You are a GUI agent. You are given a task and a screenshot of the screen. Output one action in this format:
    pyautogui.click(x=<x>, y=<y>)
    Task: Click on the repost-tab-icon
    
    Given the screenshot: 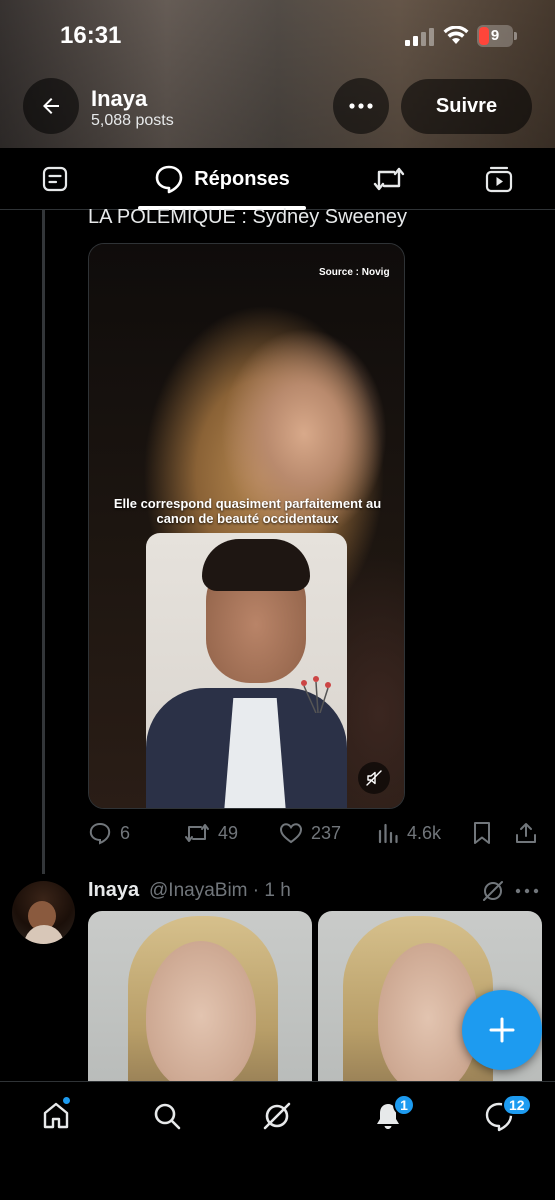 What is the action you would take?
    pyautogui.click(x=389, y=179)
    